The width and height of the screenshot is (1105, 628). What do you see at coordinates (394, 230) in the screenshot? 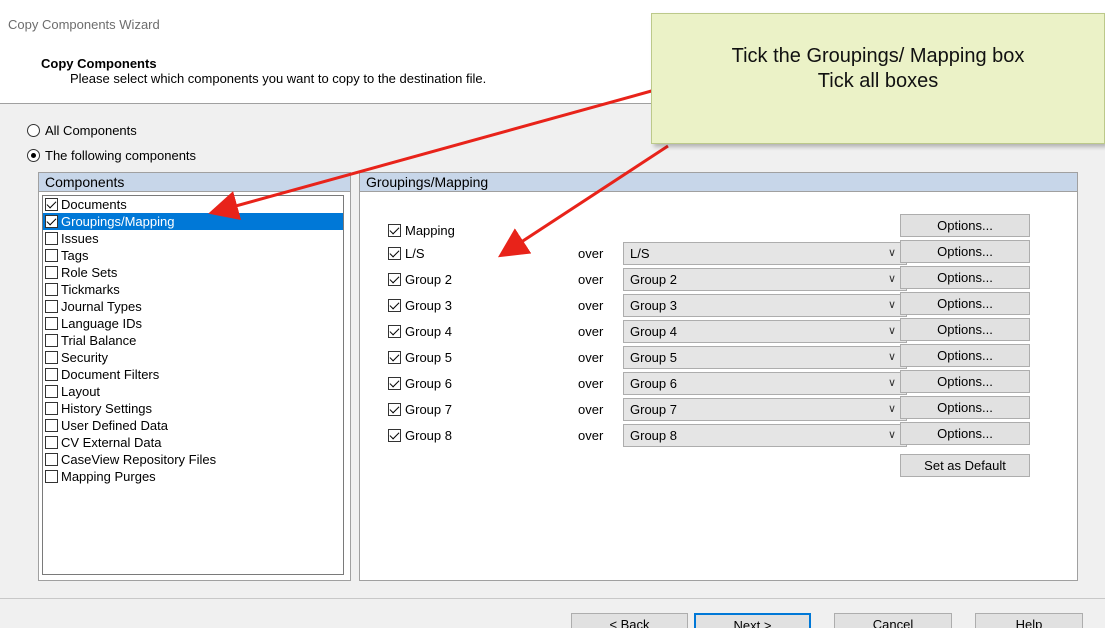
I see `mapping-checkbox` at bounding box center [394, 230].